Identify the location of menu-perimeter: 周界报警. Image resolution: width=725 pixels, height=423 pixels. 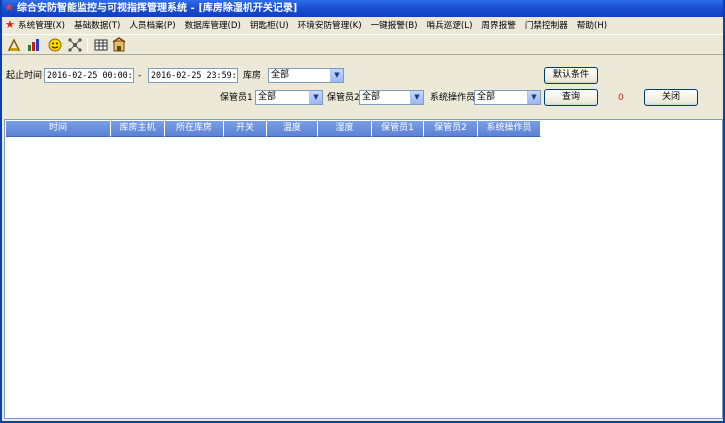
(498, 26).